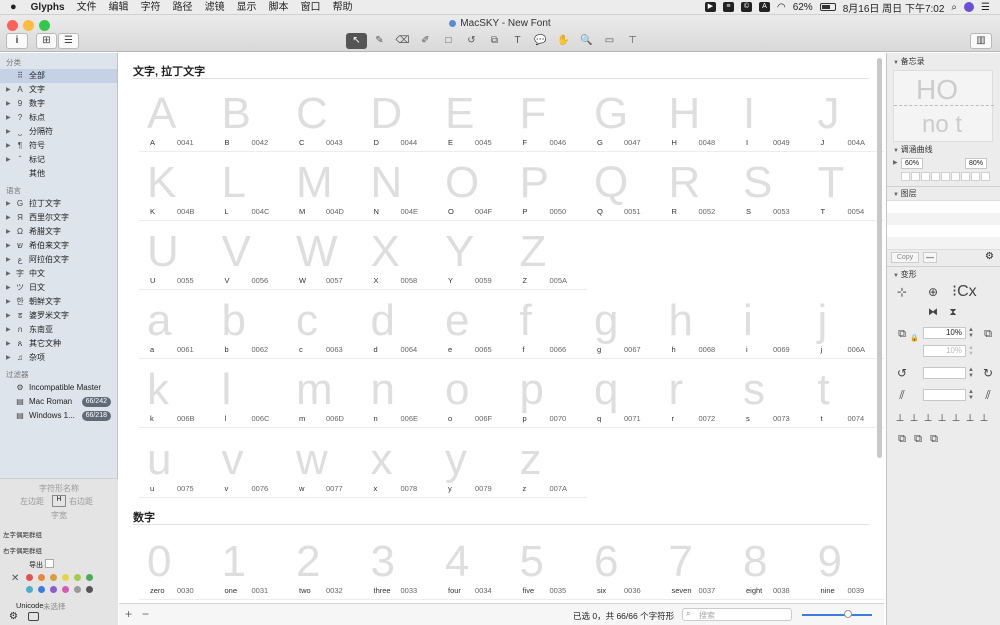 This screenshot has width=1000, height=625. What do you see at coordinates (698, 121) in the screenshot?
I see `glyph-cell: H H 0048` at bounding box center [698, 121].